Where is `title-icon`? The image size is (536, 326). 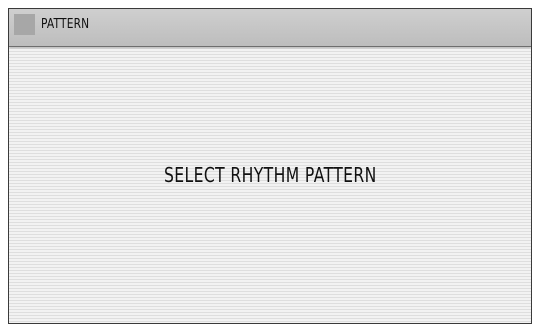
title-icon is located at coordinates (24, 24).